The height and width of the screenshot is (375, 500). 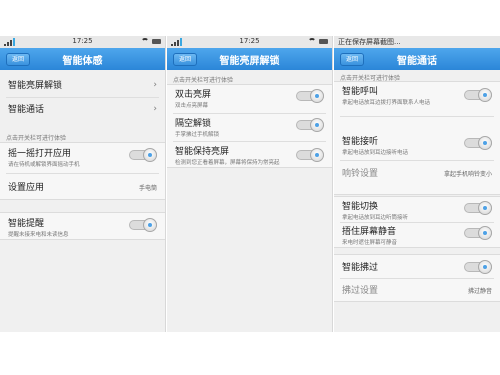 What do you see at coordinates (35, 86) in the screenshot?
I see `menu-item-label: 智能亮屏解锁` at bounding box center [35, 86].